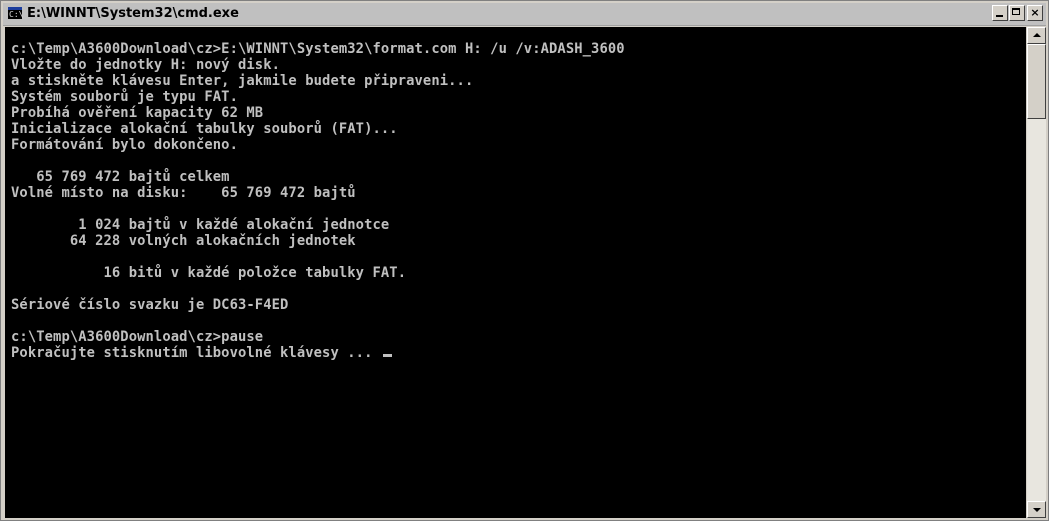  Describe the element at coordinates (133, 13) in the screenshot. I see `window-title: E:\WINNT\System32\cmd.exe` at that location.